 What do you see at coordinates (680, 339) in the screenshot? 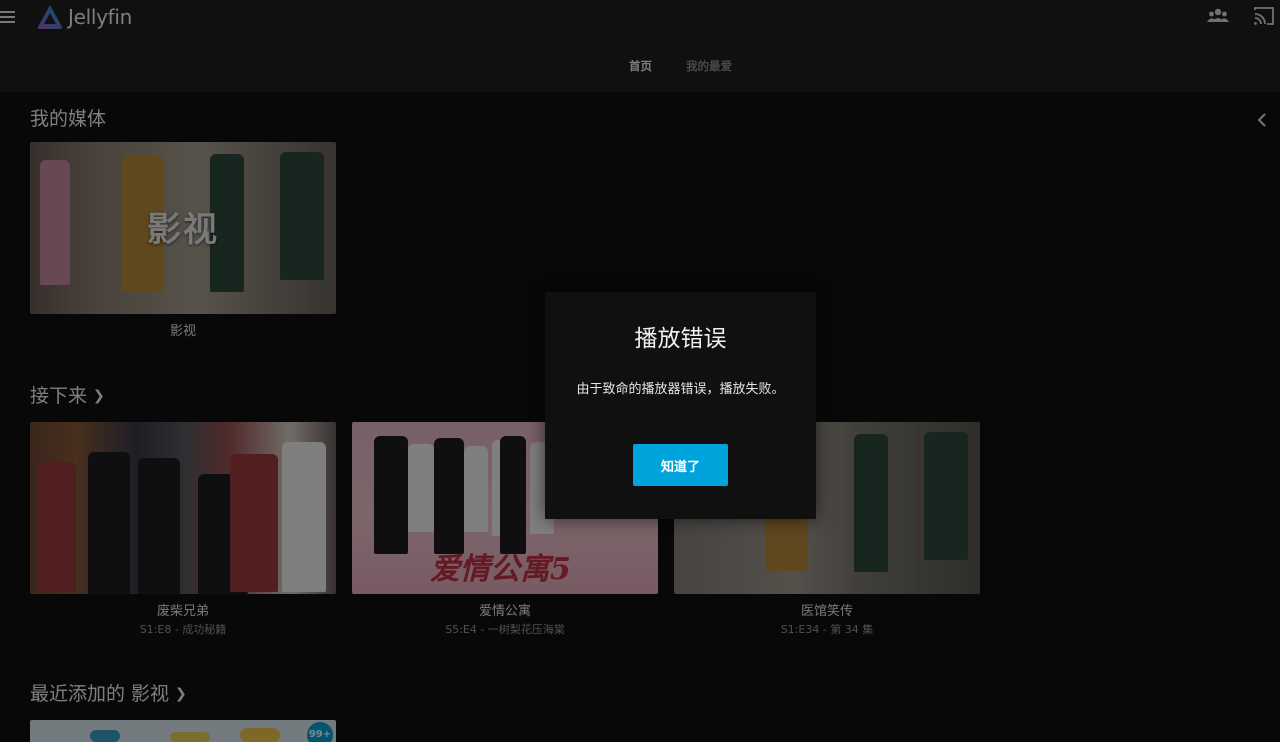
I see `dialog-title: 播放错误` at bounding box center [680, 339].